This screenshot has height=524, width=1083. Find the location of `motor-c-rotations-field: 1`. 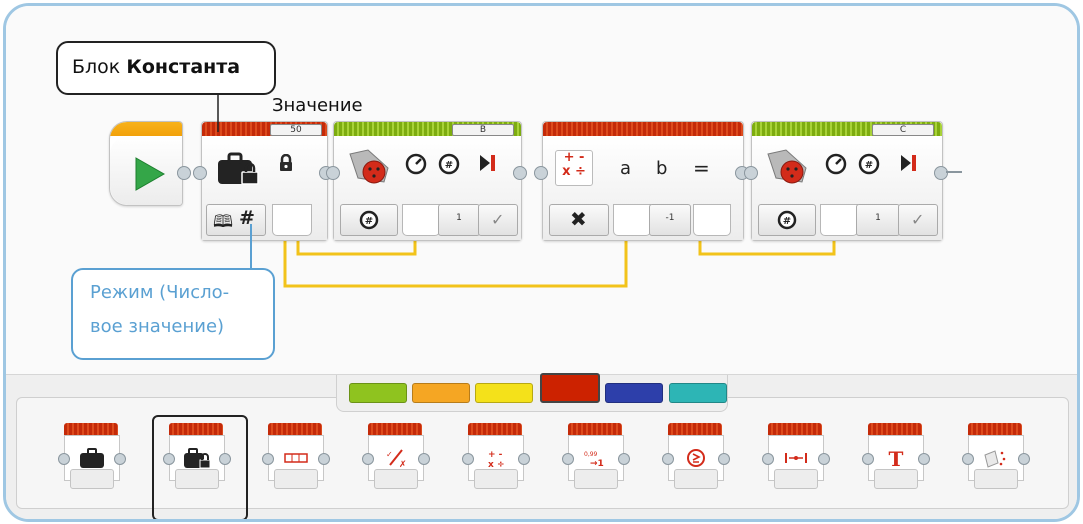

motor-c-rotations-field: 1 is located at coordinates (878, 220).